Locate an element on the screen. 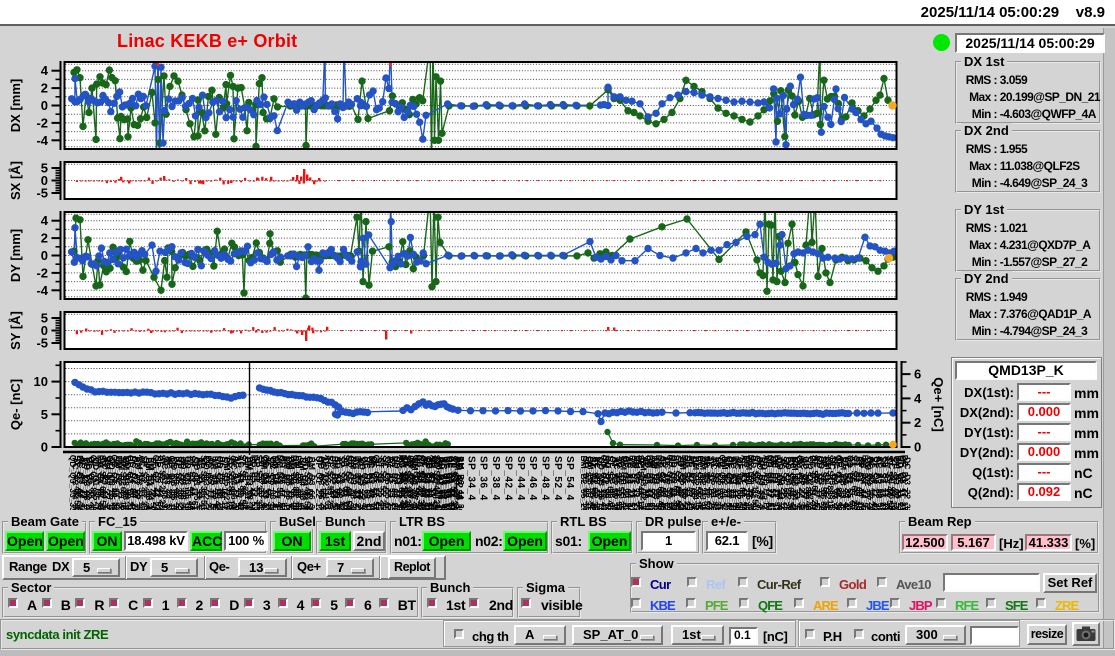 The width and height of the screenshot is (1115, 656). svg-text: DY [mm] is located at coordinates (15, 255).